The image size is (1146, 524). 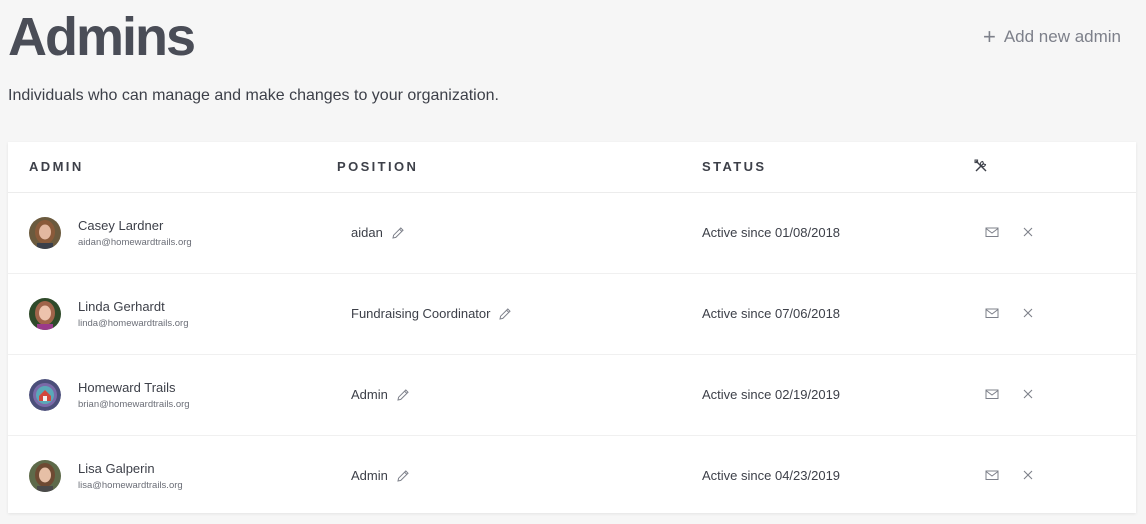 I want to click on tools-icon, so click(x=980, y=165).